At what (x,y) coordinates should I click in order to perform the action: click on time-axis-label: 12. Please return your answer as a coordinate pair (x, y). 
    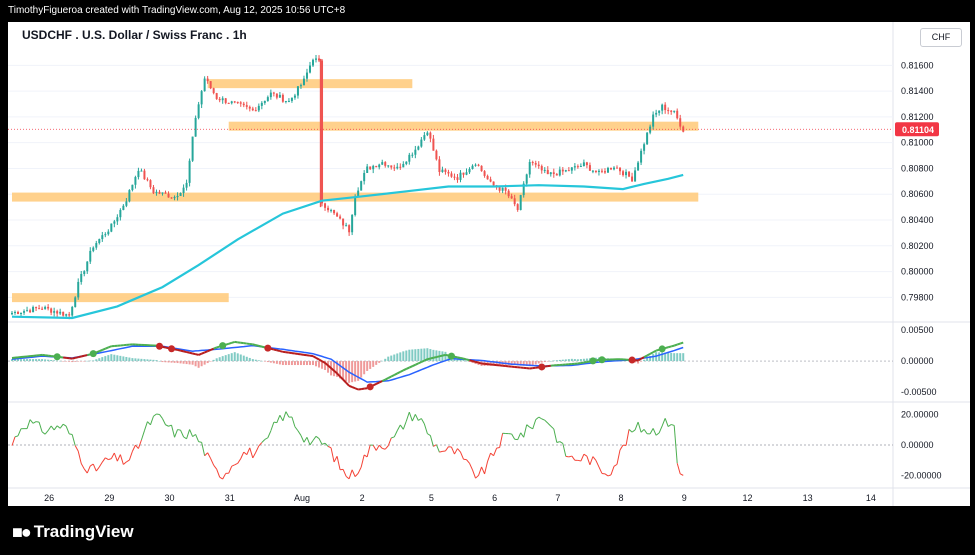
    Looking at the image, I should click on (747, 498).